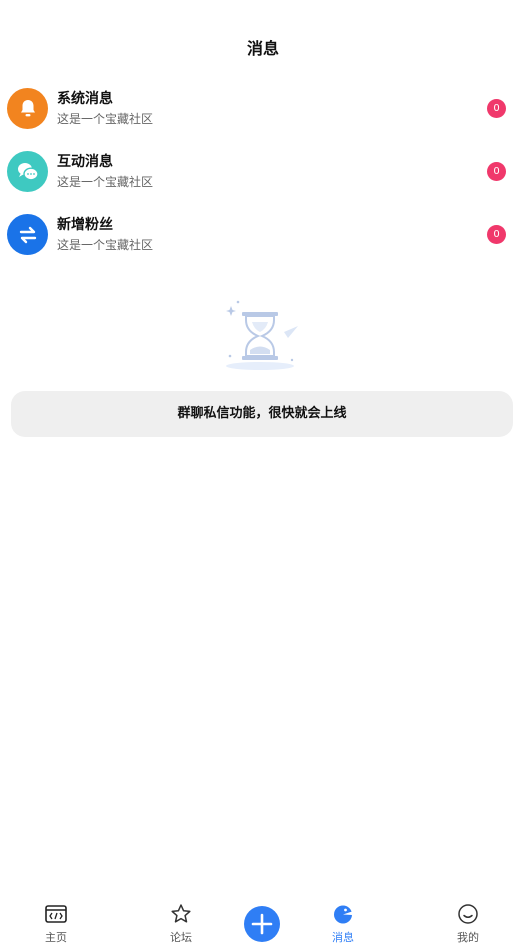 This screenshot has width=526, height=952. What do you see at coordinates (262, 336) in the screenshot?
I see `hourglass-icon` at bounding box center [262, 336].